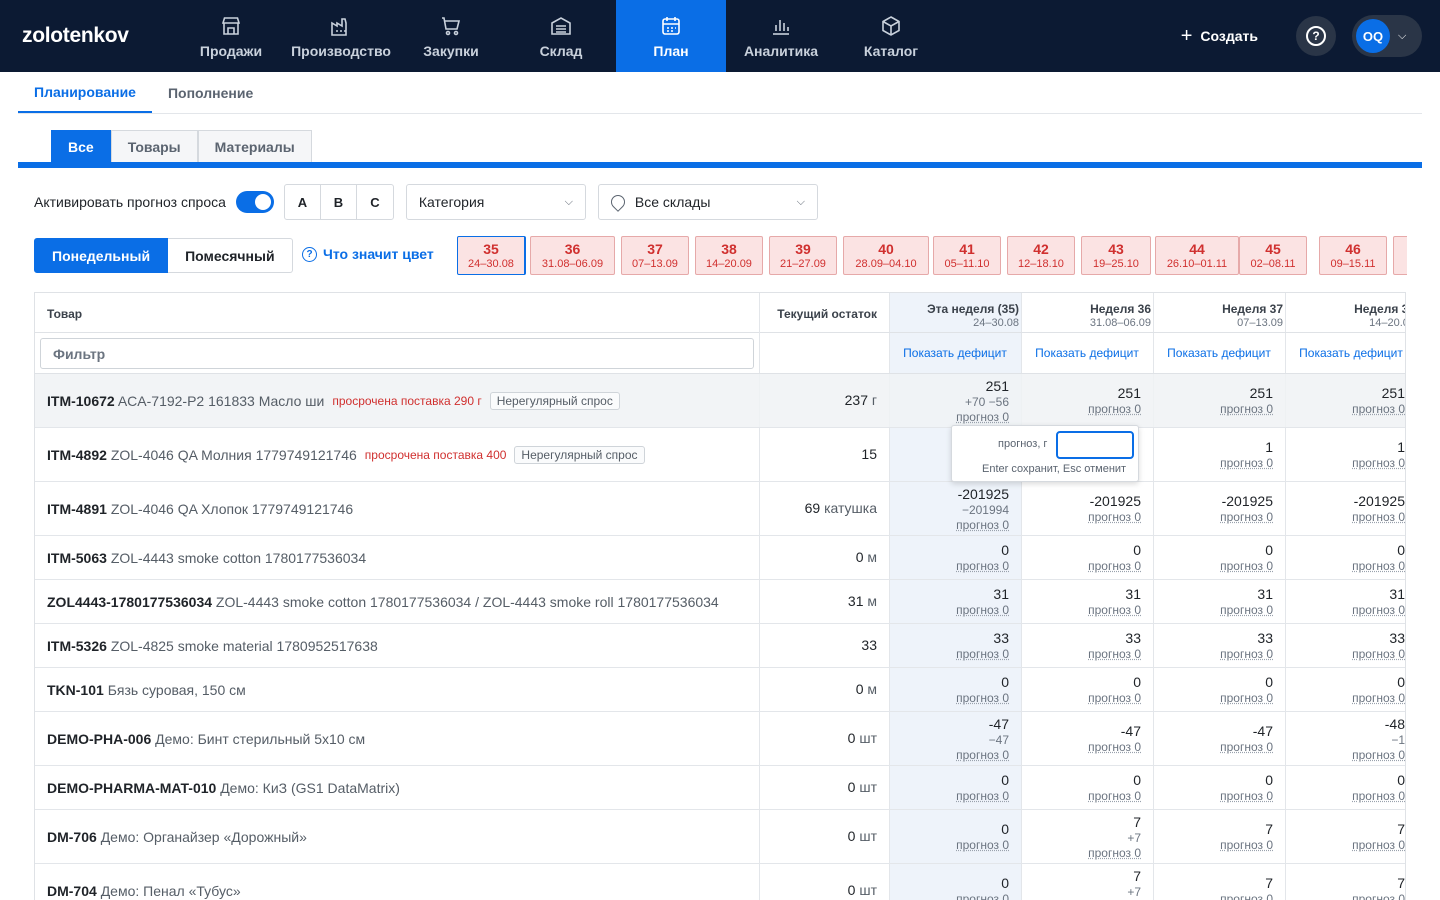 Image resolution: width=1440 pixels, height=900 pixels. Describe the element at coordinates (655, 255) in the screenshot. I see `week-chip-37: 37 07–13.09` at that location.